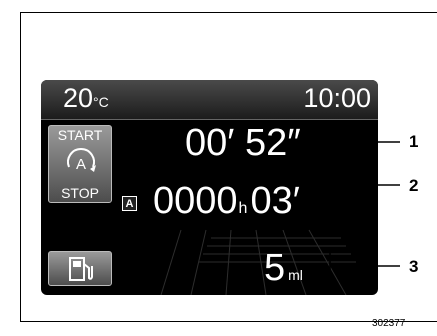 Image resolution: width=437 pixels, height=336 pixels. I want to click on start-stop-a-icon: A, so click(81, 160).